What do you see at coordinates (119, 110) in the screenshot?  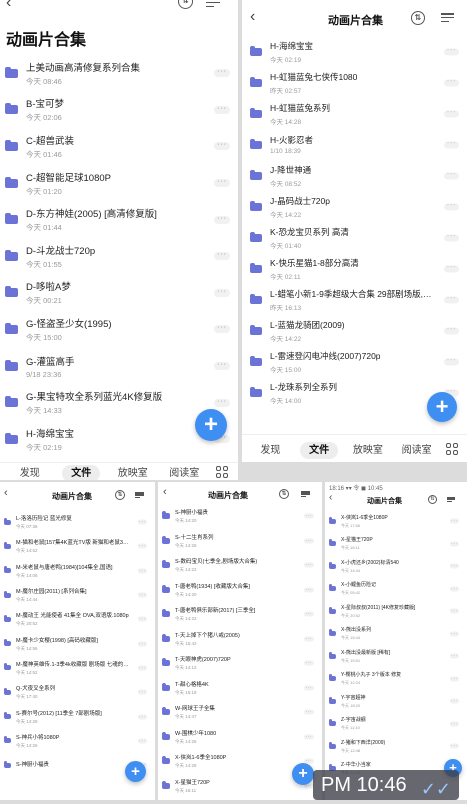 I see `list-item: B-宝可梦 今天 02:06 ···` at bounding box center [119, 110].